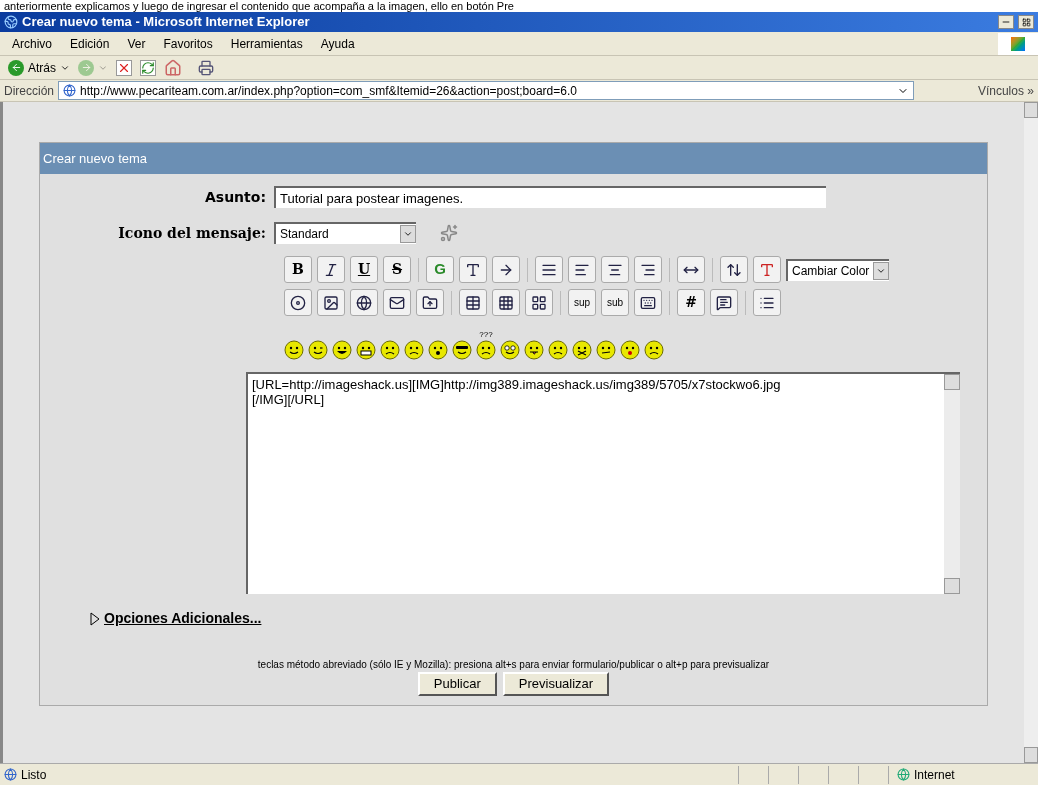  What do you see at coordinates (90, 43) in the screenshot?
I see `menu-item: Edición` at bounding box center [90, 43].